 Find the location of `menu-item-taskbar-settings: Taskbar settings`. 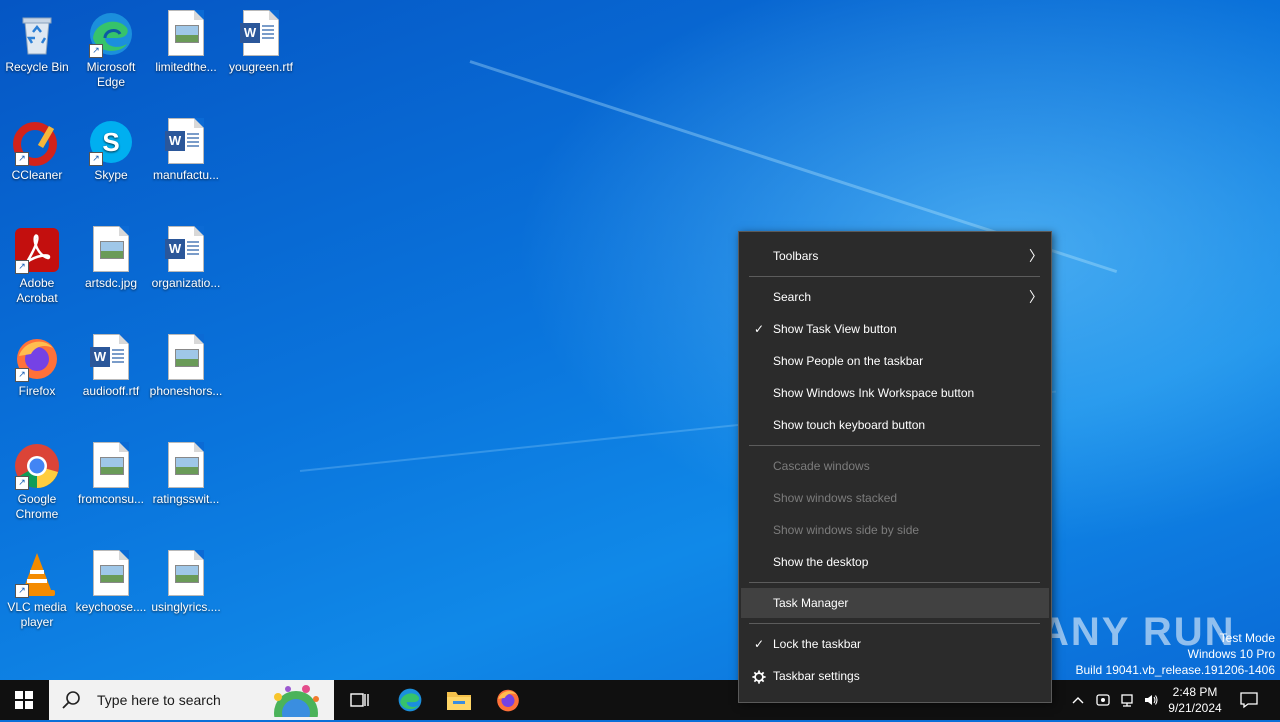

menu-item-taskbar-settings: Taskbar settings is located at coordinates (895, 676).